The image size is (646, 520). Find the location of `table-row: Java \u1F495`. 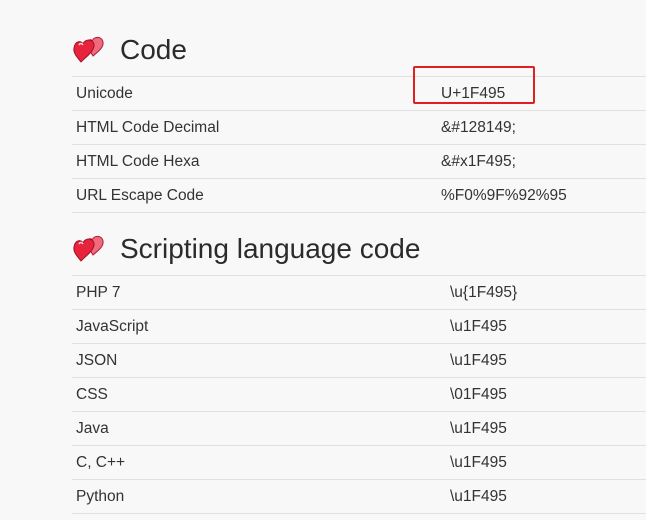

table-row: Java \u1F495 is located at coordinates (359, 428).